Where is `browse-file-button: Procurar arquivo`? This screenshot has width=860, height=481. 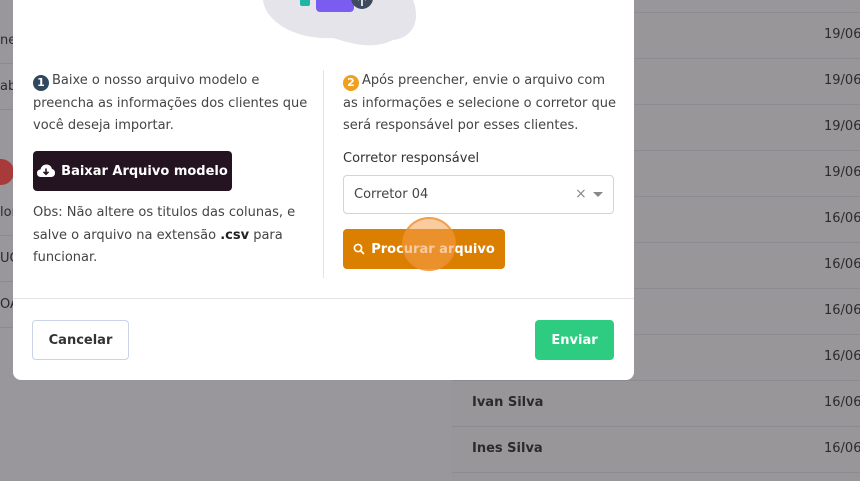
browse-file-button: Procurar arquivo is located at coordinates (424, 249).